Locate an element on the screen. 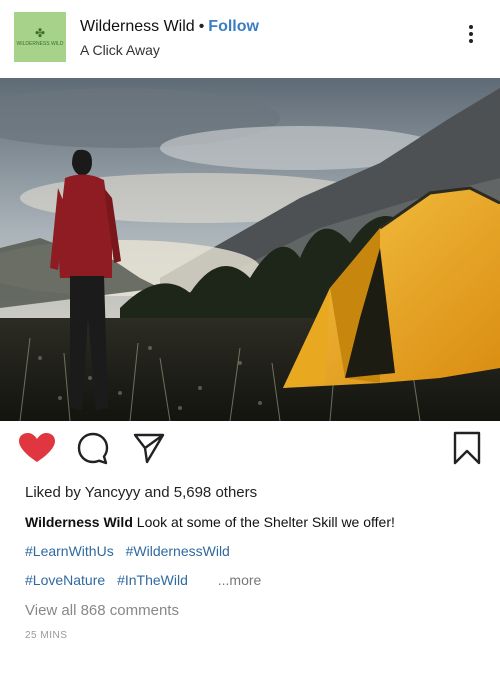 The image size is (500, 675). bookmark-icon is located at coordinates (467, 448).